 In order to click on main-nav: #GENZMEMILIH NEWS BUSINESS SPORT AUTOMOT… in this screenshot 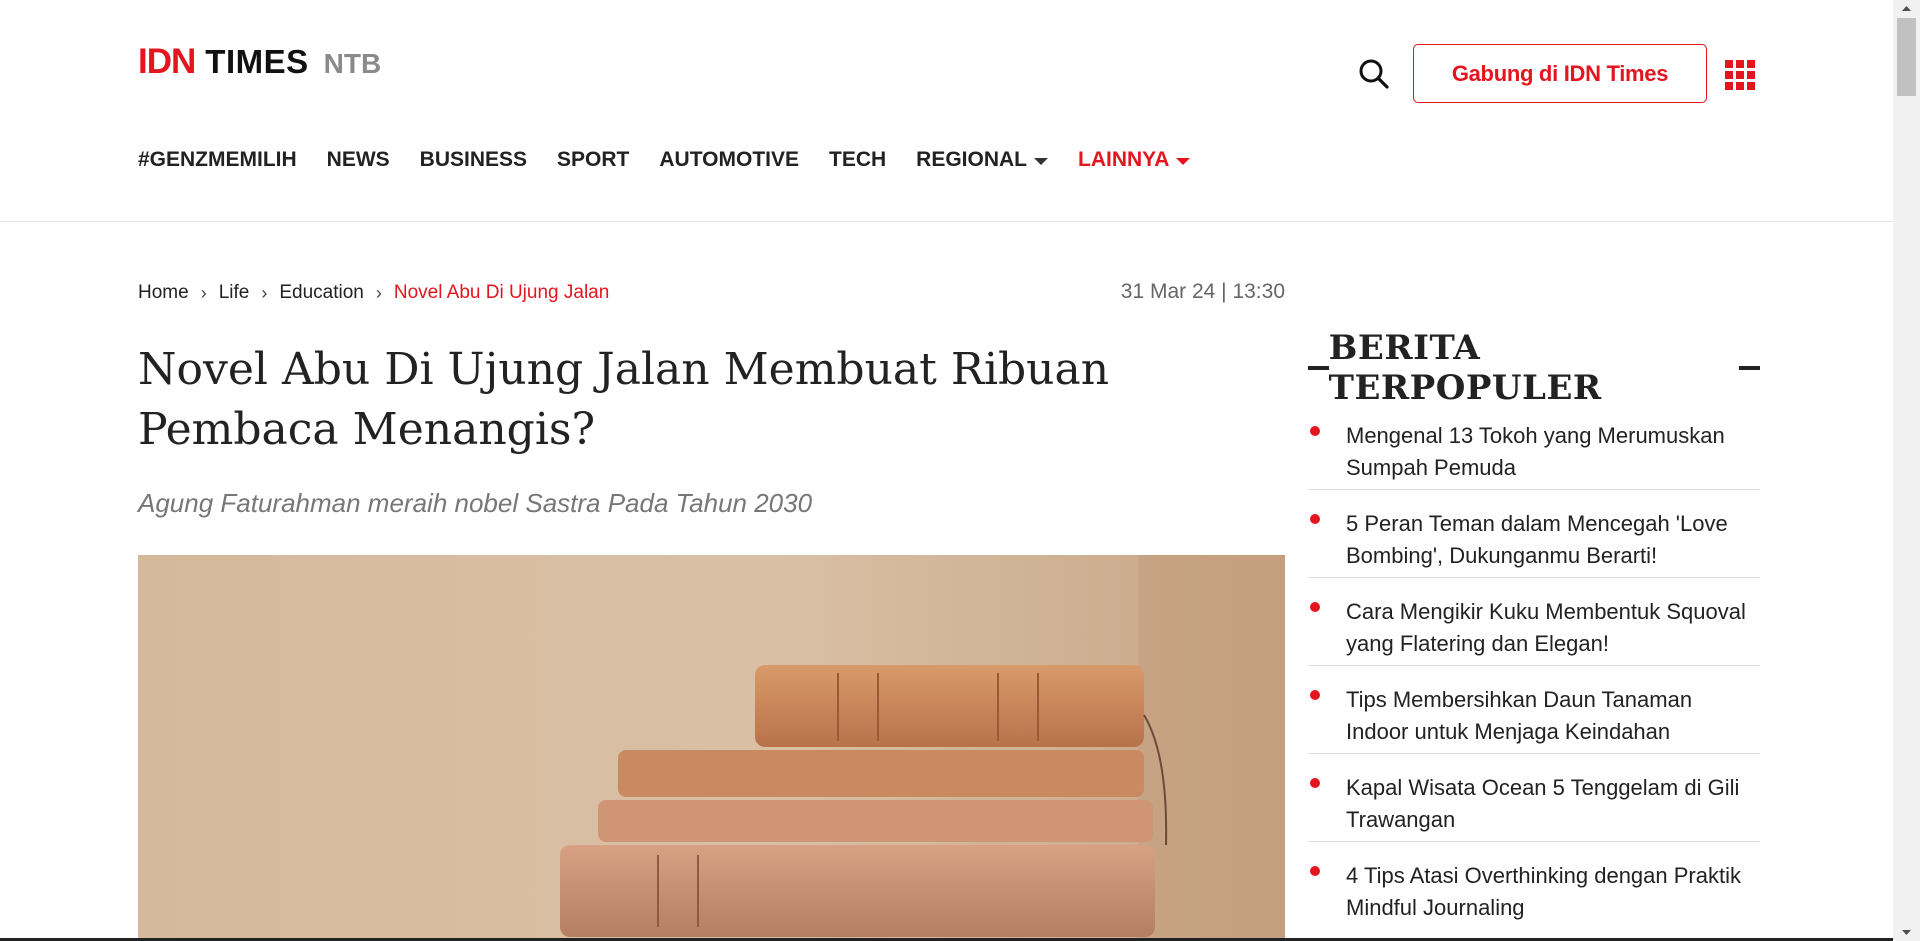, I will do `click(679, 160)`.